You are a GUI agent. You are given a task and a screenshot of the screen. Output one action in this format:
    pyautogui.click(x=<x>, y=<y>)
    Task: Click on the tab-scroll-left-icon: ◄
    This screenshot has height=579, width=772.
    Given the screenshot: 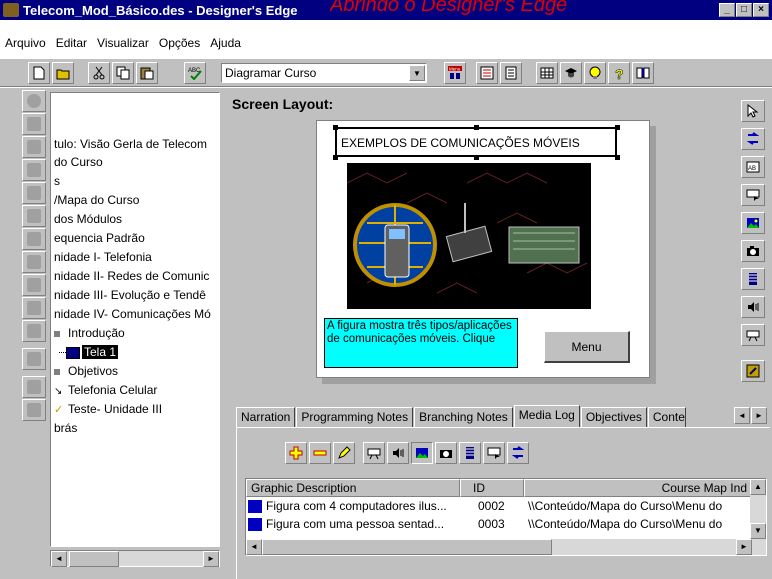 What is the action you would take?
    pyautogui.click(x=742, y=415)
    